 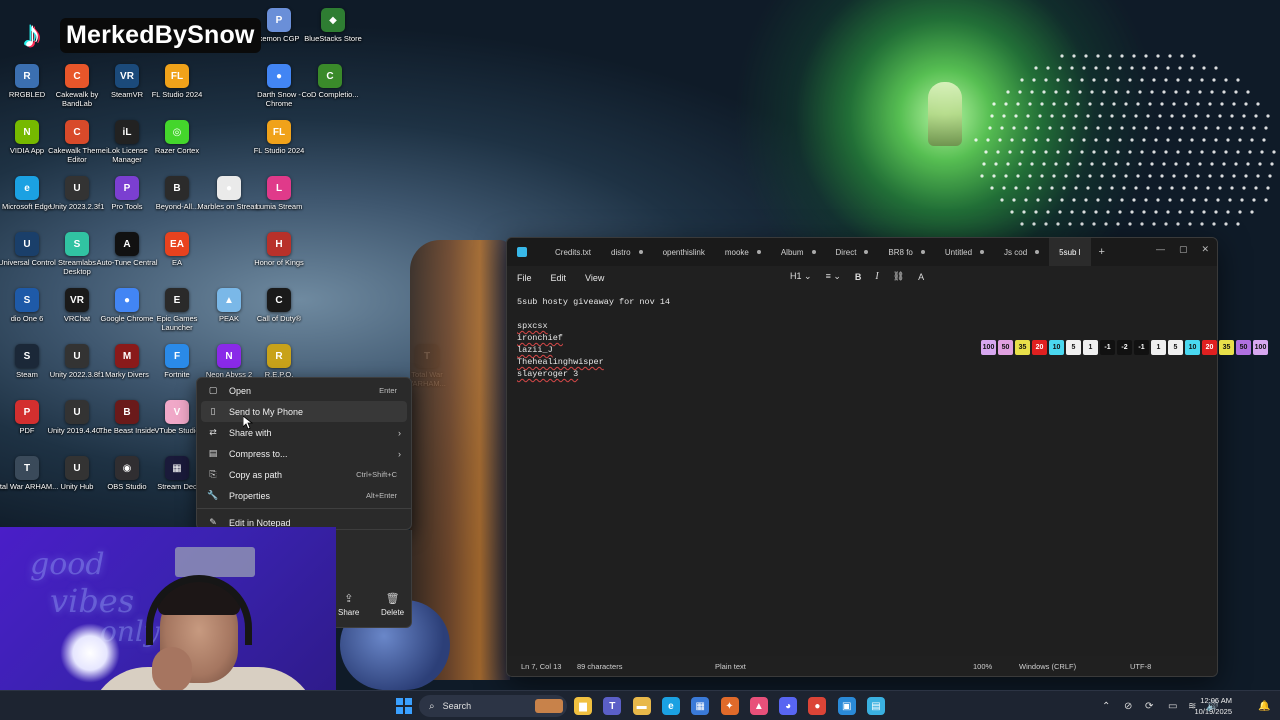 I want to click on file-explorer-icon: ▆, so click(x=583, y=706).